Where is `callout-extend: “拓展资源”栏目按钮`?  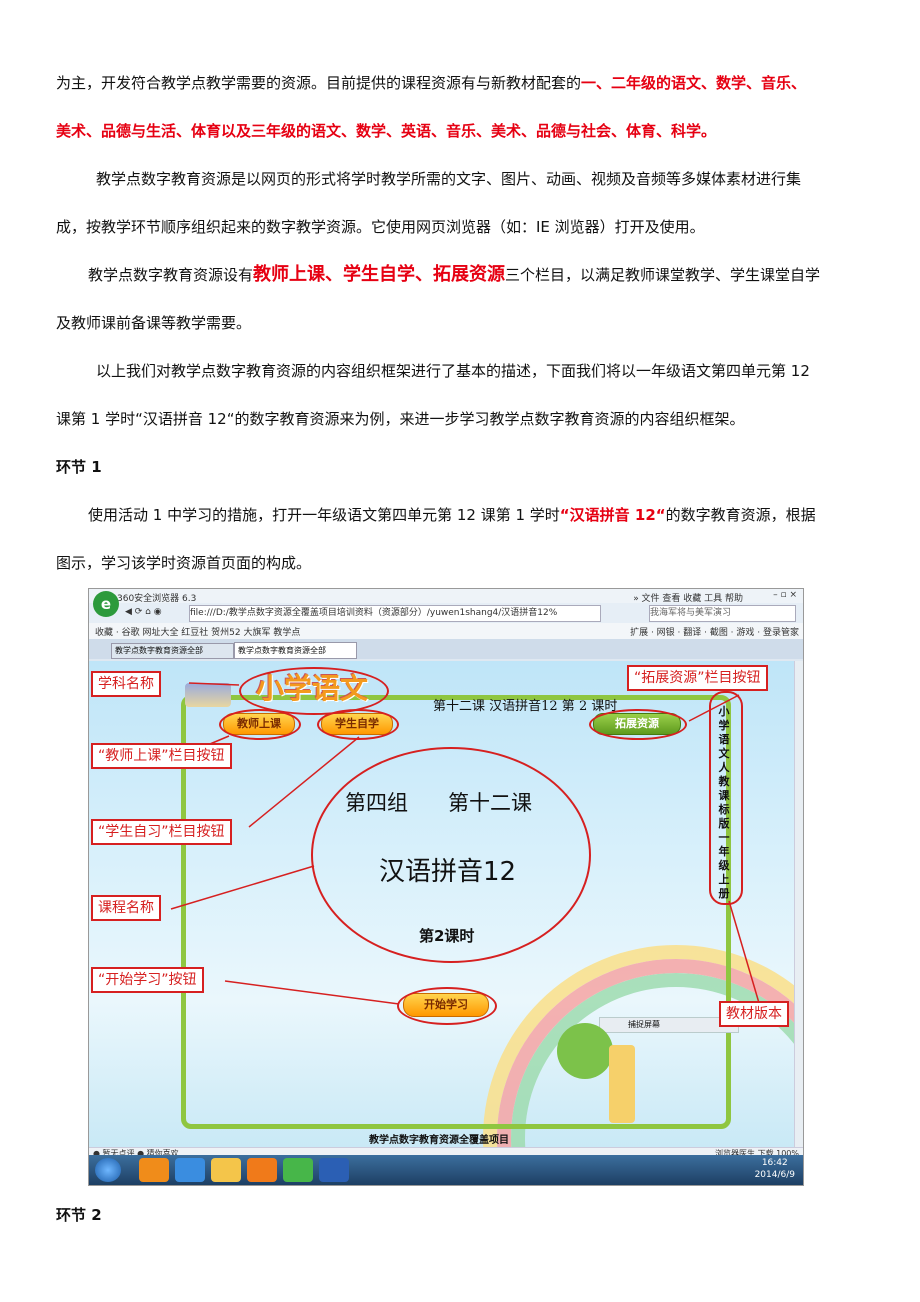 callout-extend: “拓展资源”栏目按钮 is located at coordinates (697, 678).